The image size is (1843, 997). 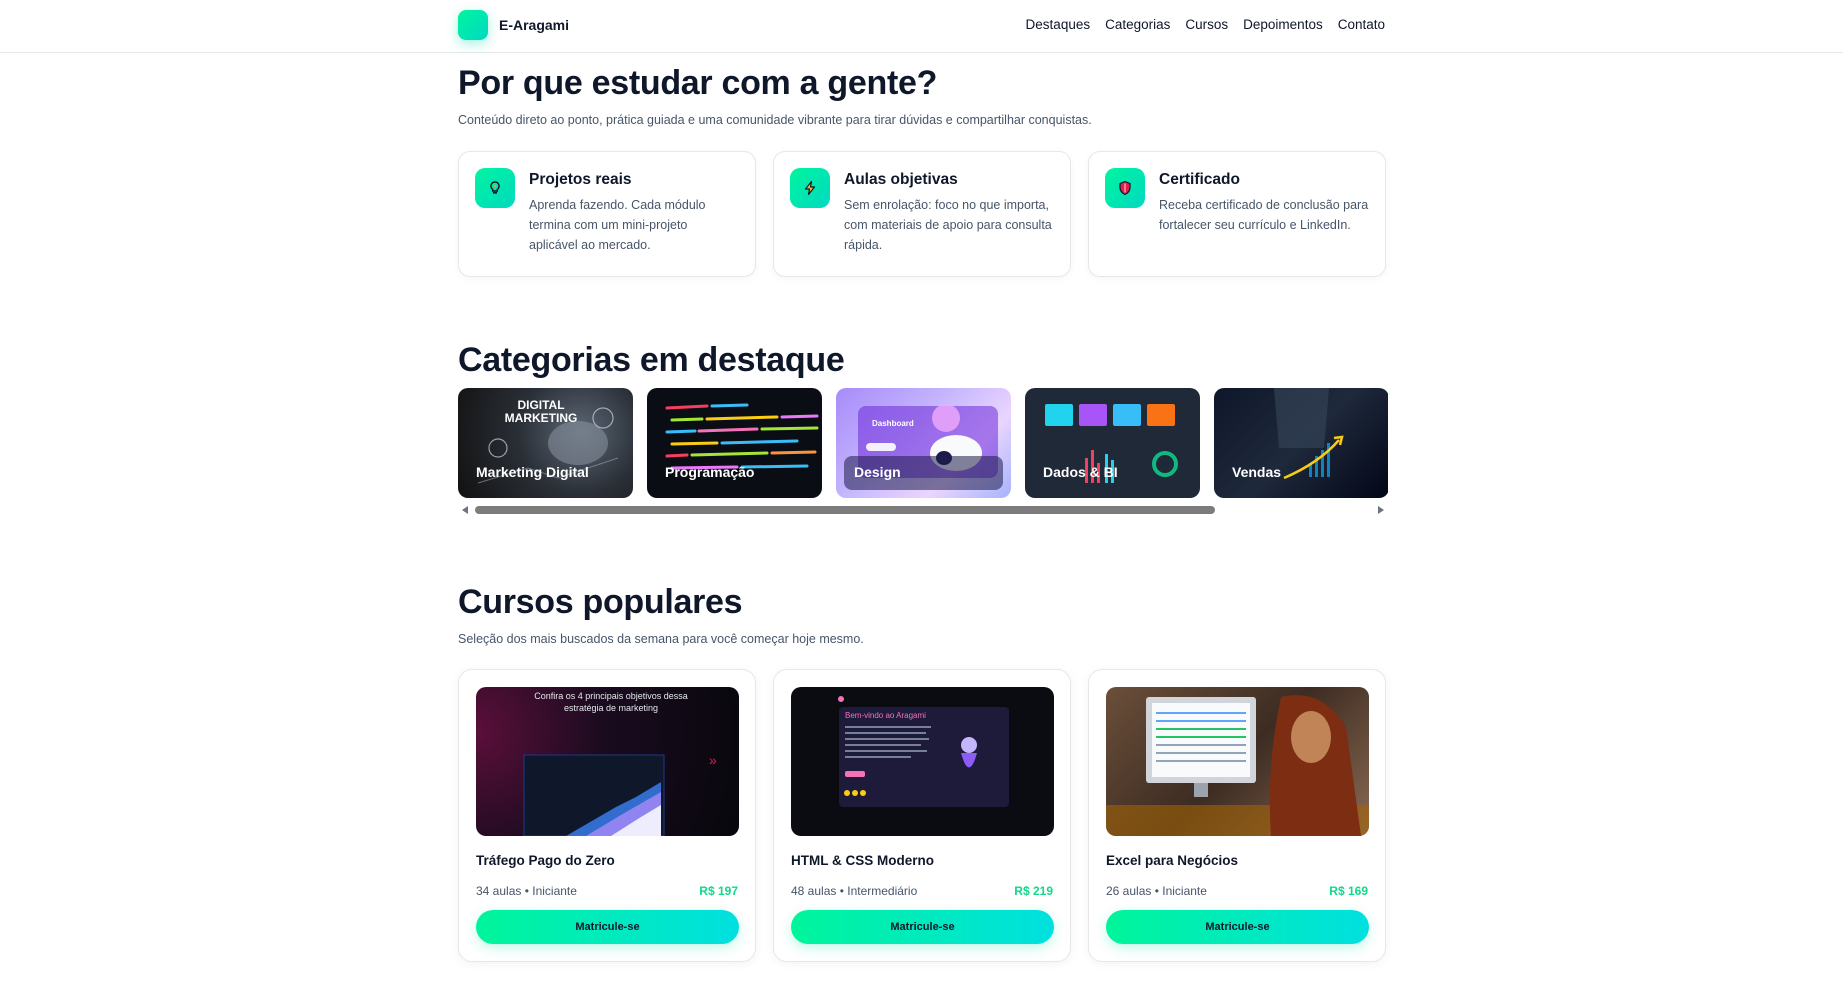 What do you see at coordinates (1058, 24) in the screenshot?
I see `nav-link-destaques: Destaques` at bounding box center [1058, 24].